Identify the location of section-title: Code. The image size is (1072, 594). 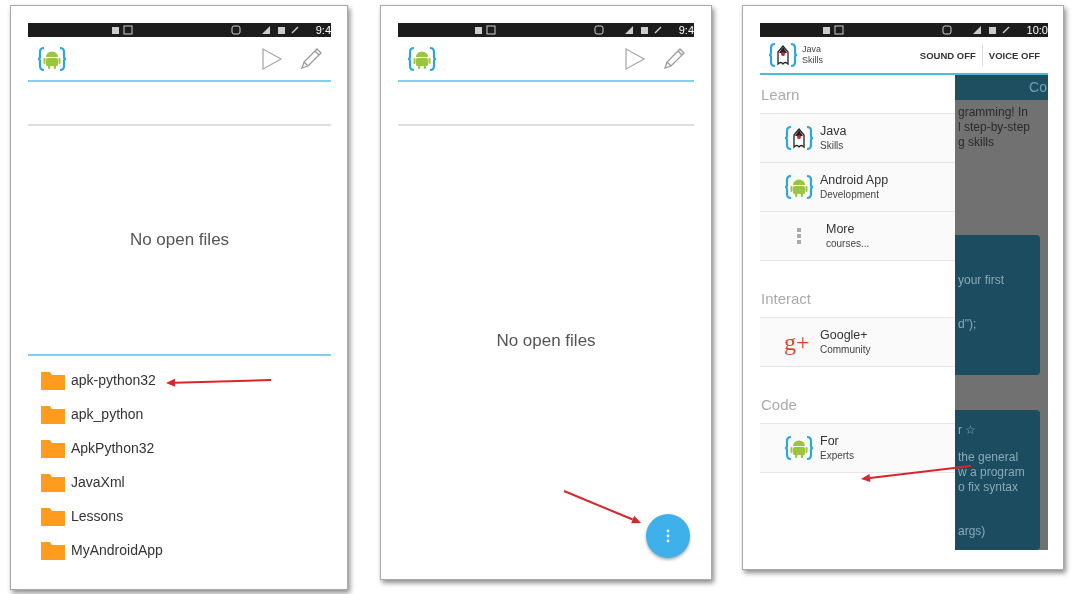
(779, 405).